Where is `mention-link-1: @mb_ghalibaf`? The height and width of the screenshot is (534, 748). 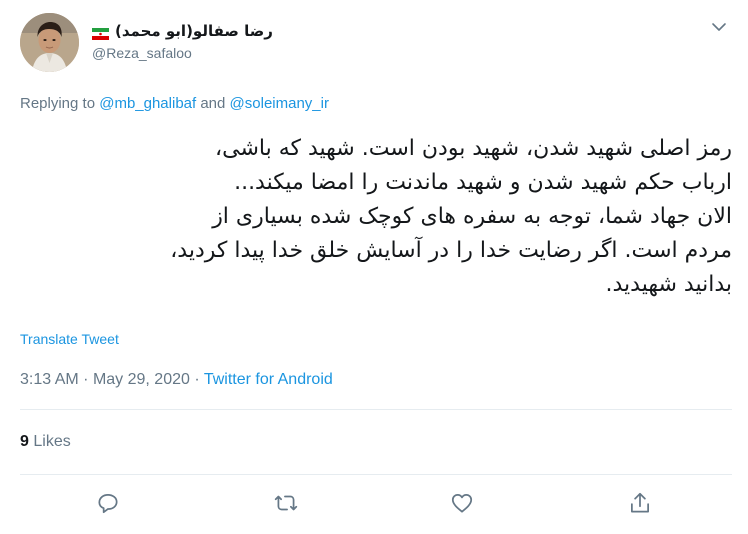 mention-link-1: @mb_ghalibaf is located at coordinates (147, 103).